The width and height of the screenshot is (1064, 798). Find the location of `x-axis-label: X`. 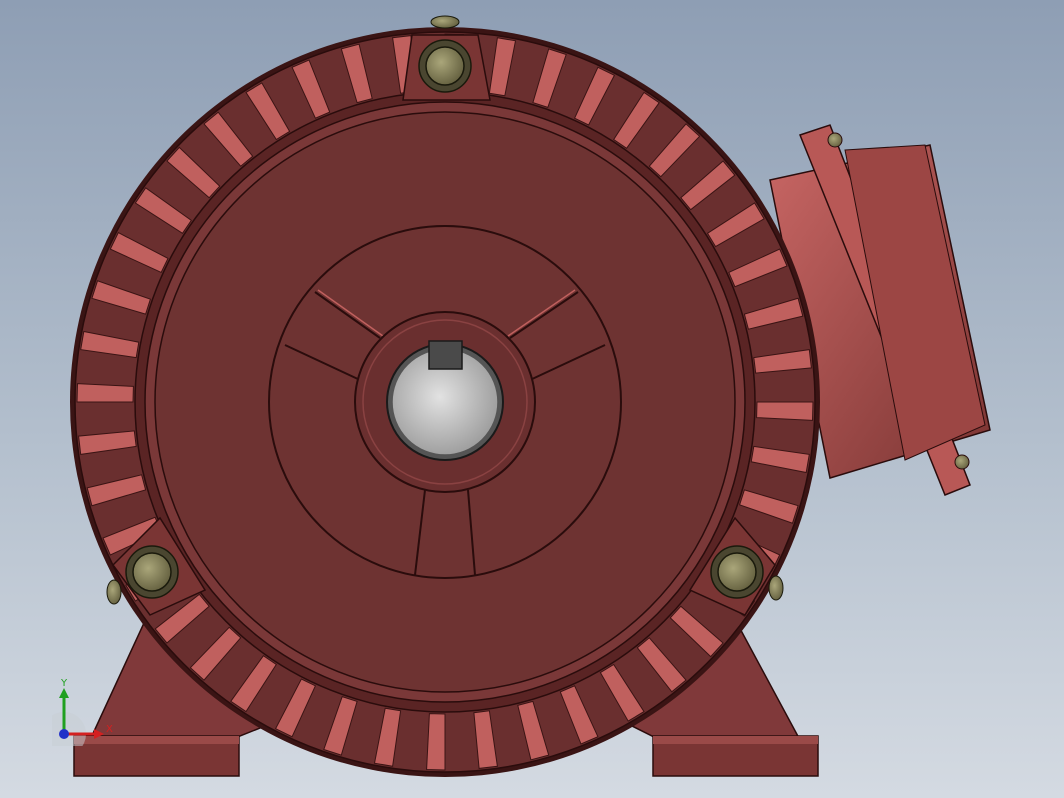

x-axis-label: X is located at coordinates (109, 729).